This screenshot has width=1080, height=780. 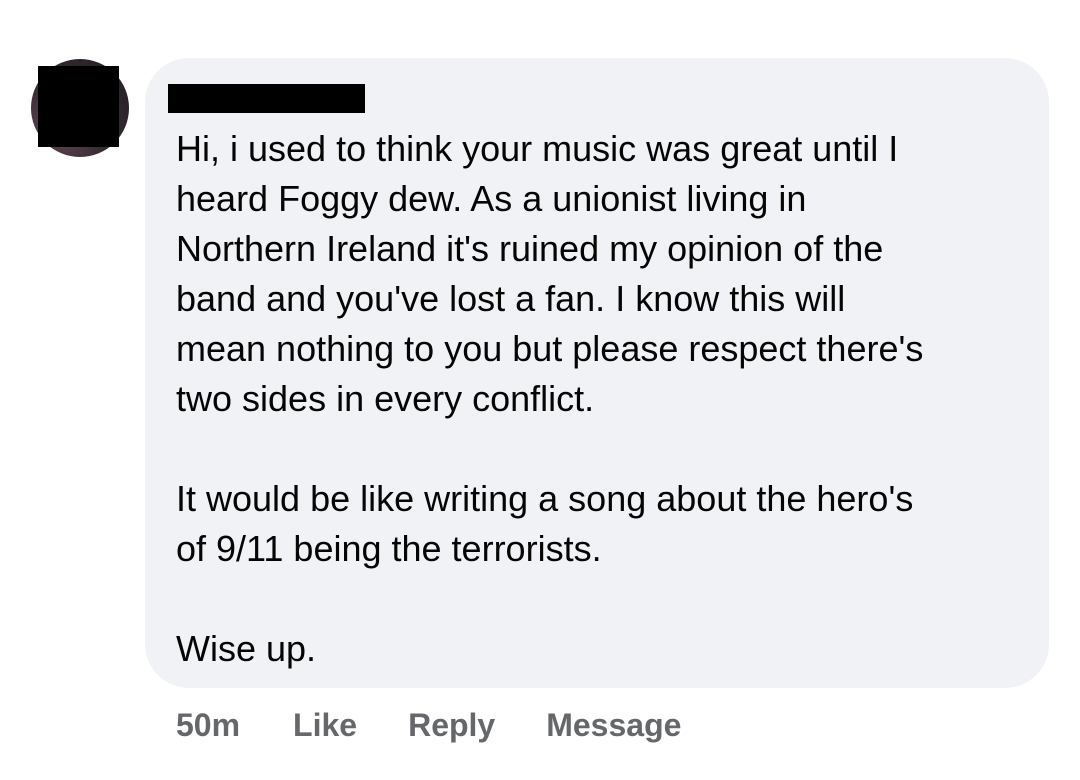 What do you see at coordinates (266, 98) in the screenshot?
I see `author-name-redaction` at bounding box center [266, 98].